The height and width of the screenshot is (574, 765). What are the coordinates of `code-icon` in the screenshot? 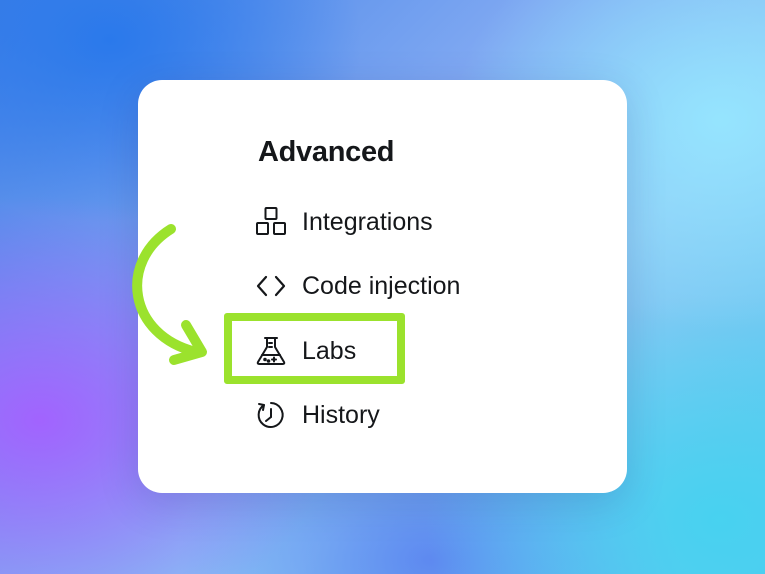 It's located at (271, 286).